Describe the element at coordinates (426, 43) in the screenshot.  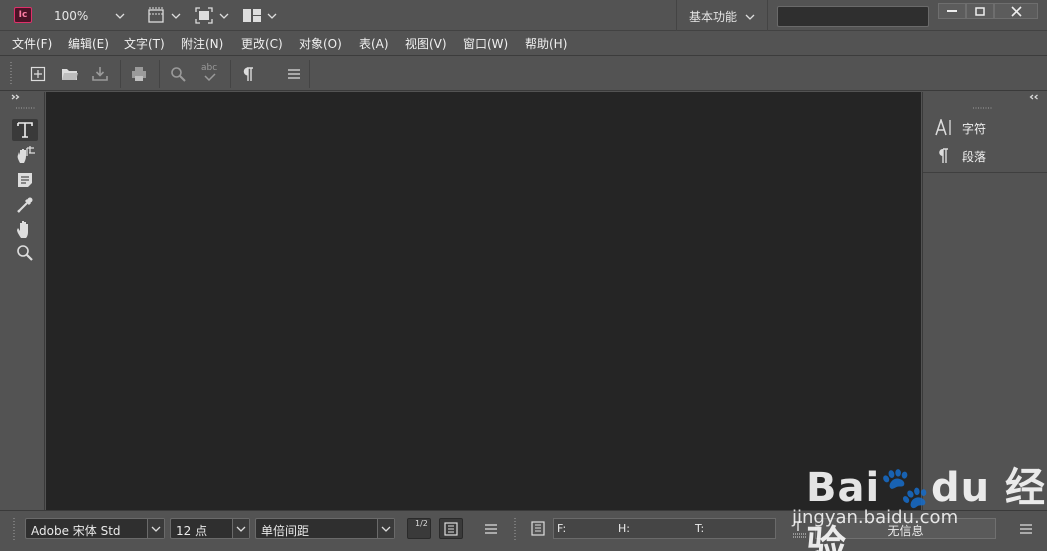
I see `menu-view: 视图(V)` at that location.